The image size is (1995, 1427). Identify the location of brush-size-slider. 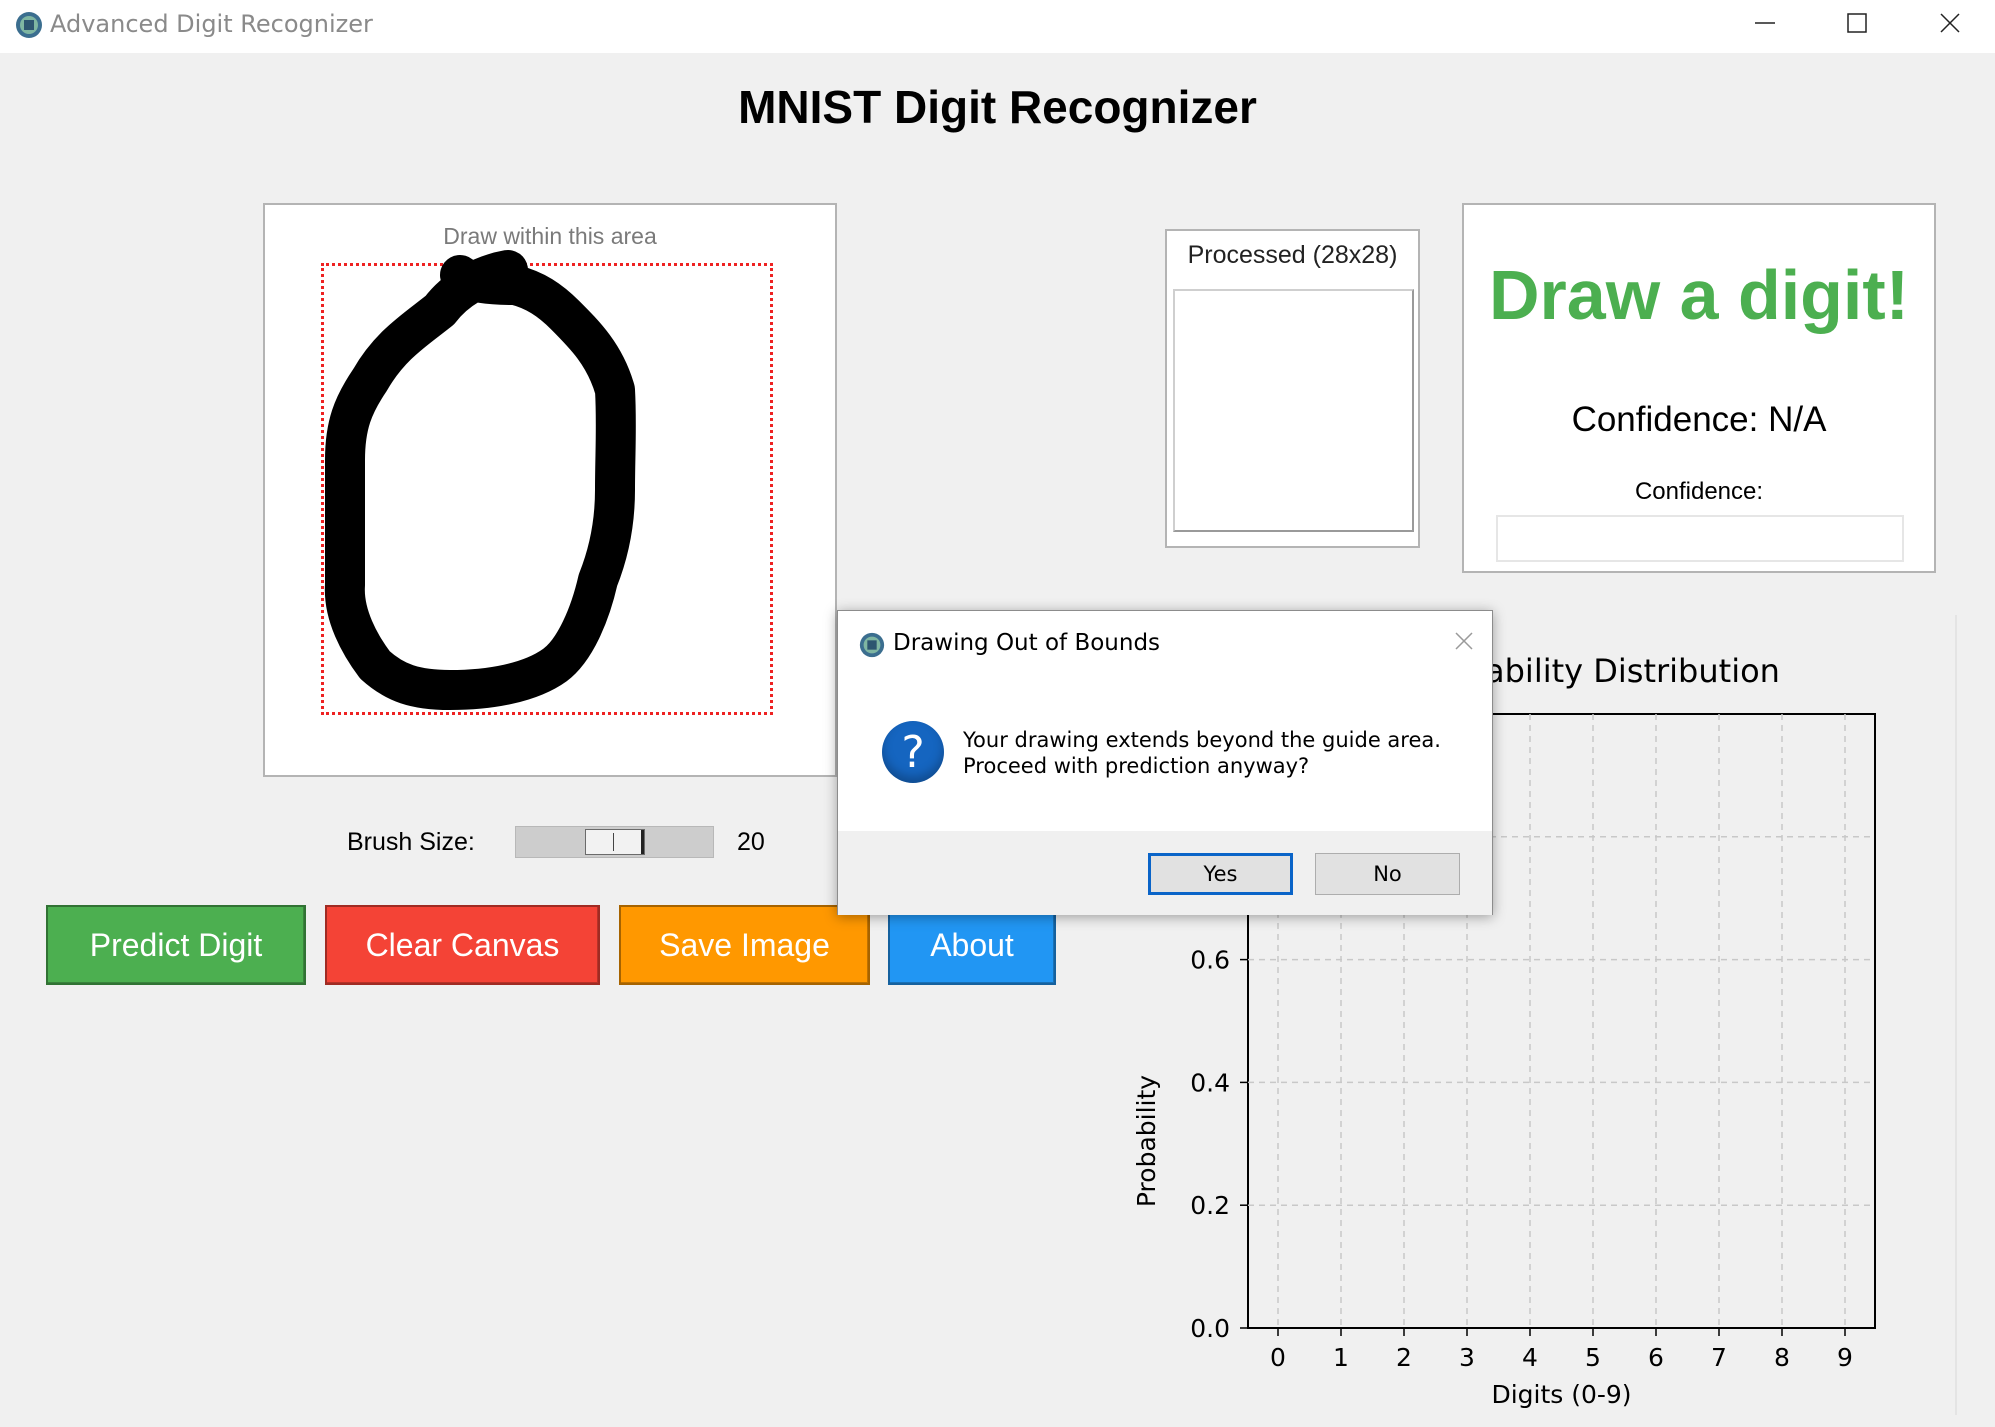
(614, 842).